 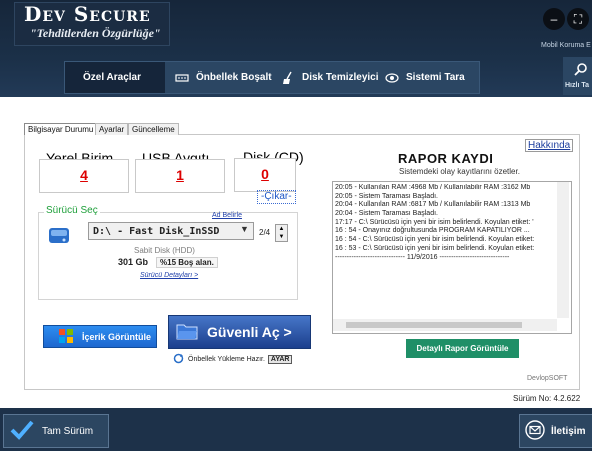 What do you see at coordinates (182, 78) in the screenshot?
I see `ram-icon` at bounding box center [182, 78].